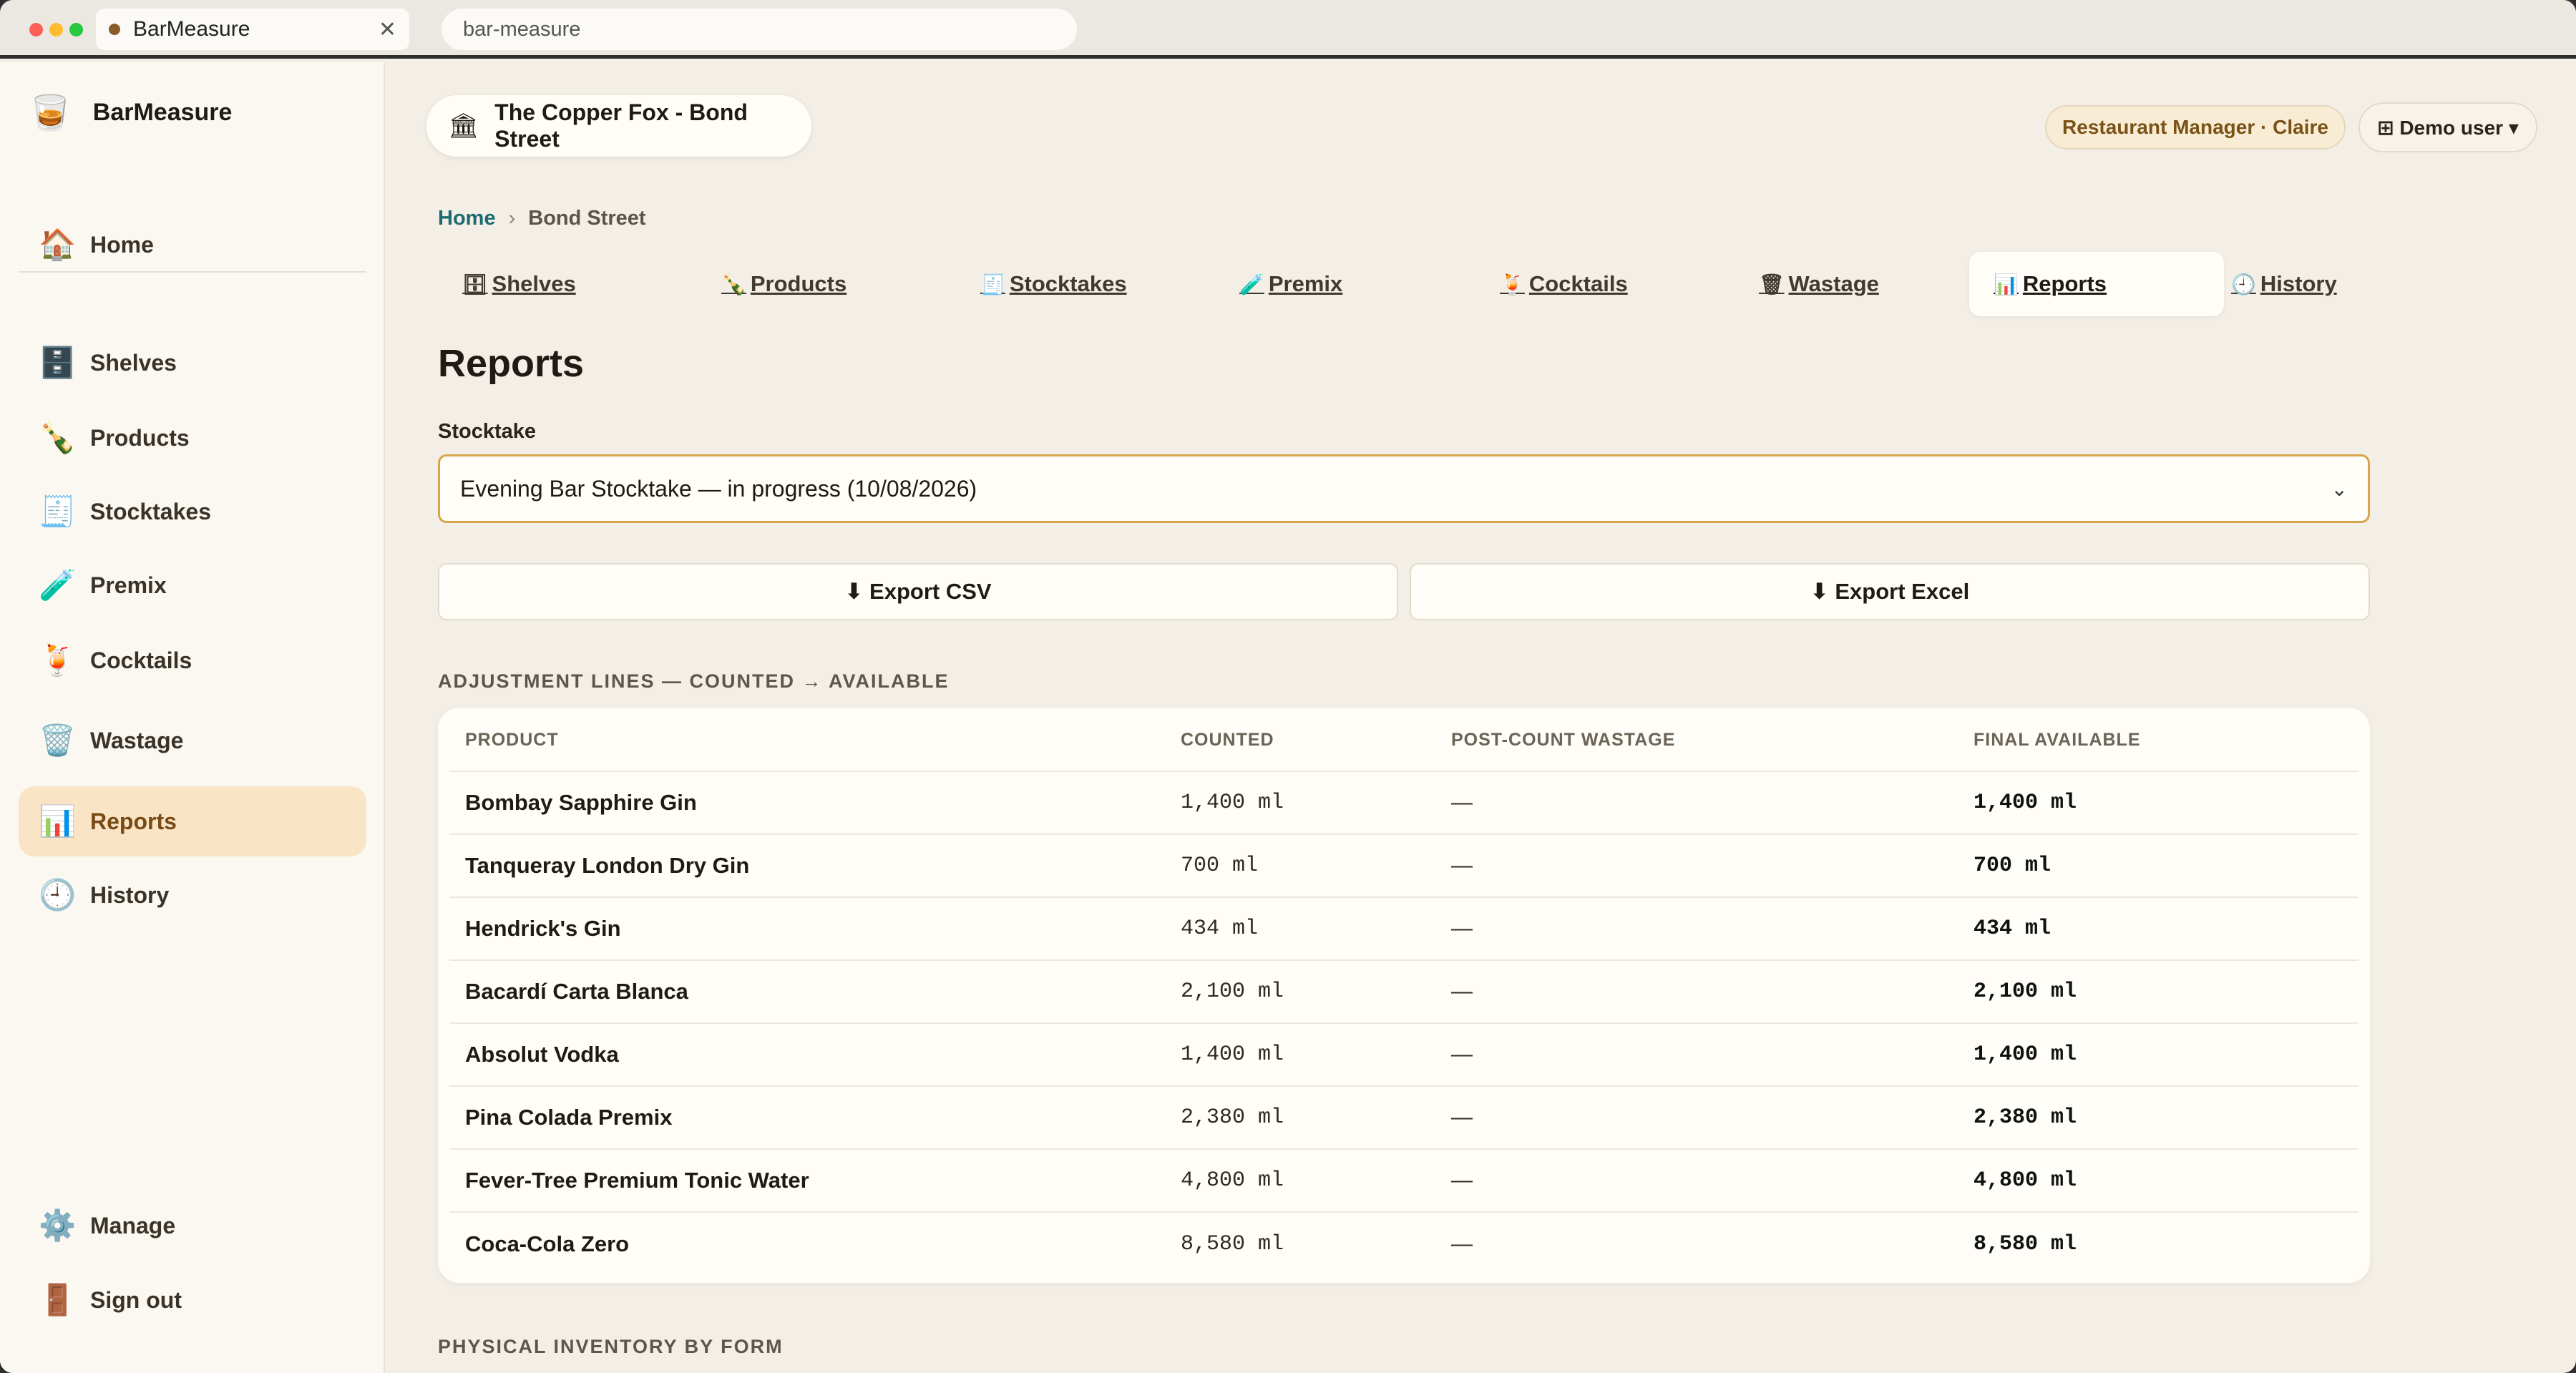  I want to click on bottle-icon: 🍾, so click(58, 437).